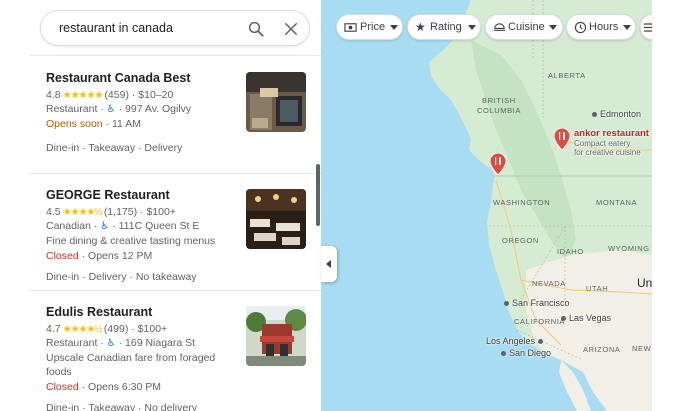 The height and width of the screenshot is (411, 680). I want to click on city-las-vegas: Las Vegas, so click(586, 318).